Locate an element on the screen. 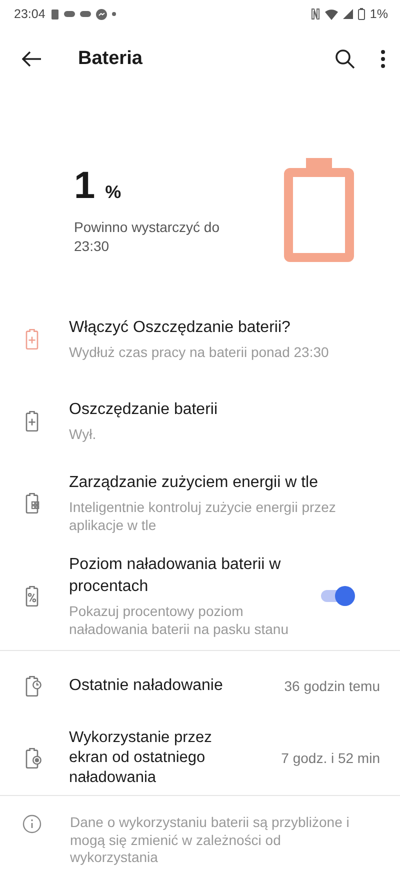 This screenshot has height=889, width=400. item-subtitle: Wył. is located at coordinates (83, 433).